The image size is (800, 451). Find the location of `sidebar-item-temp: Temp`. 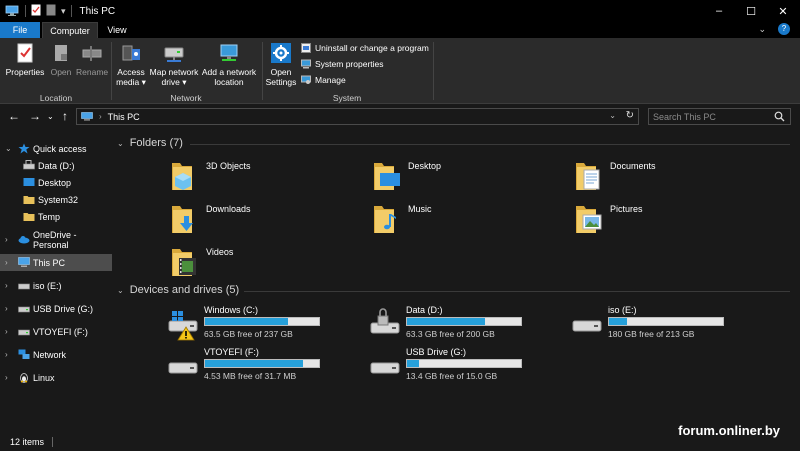

sidebar-item-temp: Temp is located at coordinates (56, 216).